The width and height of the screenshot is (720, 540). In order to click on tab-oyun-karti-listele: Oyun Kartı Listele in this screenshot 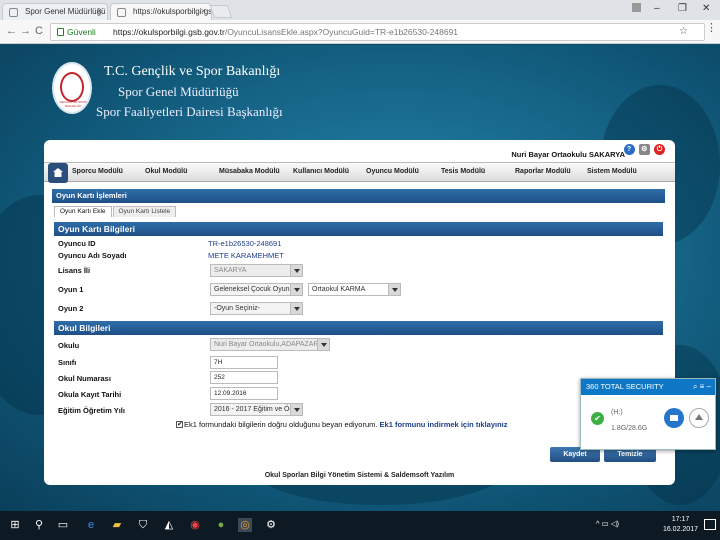, I will do `click(144, 211)`.